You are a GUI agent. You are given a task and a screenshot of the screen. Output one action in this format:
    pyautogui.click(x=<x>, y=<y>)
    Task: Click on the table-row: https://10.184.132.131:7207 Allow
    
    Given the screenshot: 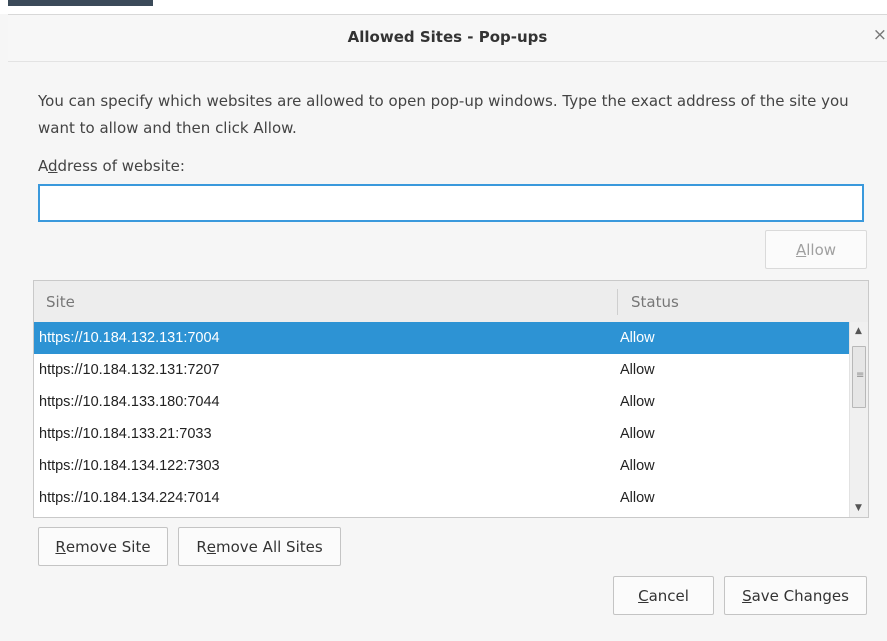 What is the action you would take?
    pyautogui.click(x=441, y=370)
    